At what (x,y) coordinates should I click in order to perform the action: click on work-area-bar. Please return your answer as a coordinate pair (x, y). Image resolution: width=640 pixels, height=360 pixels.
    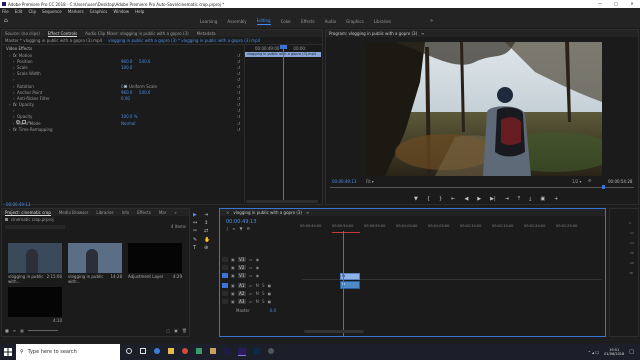
    Looking at the image, I should click on (346, 232).